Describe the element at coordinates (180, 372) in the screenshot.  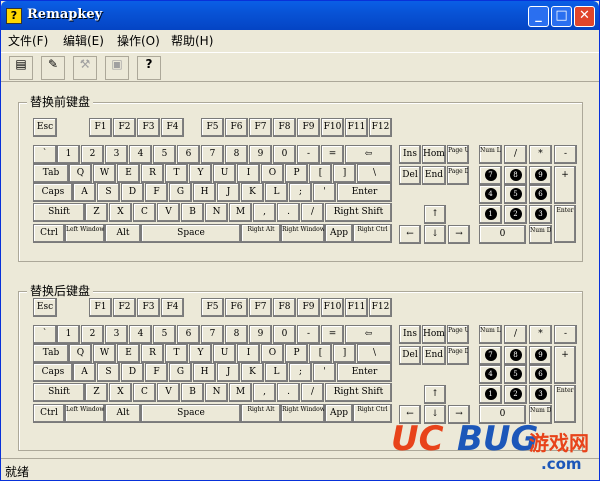
I see `key-g: G` at that location.